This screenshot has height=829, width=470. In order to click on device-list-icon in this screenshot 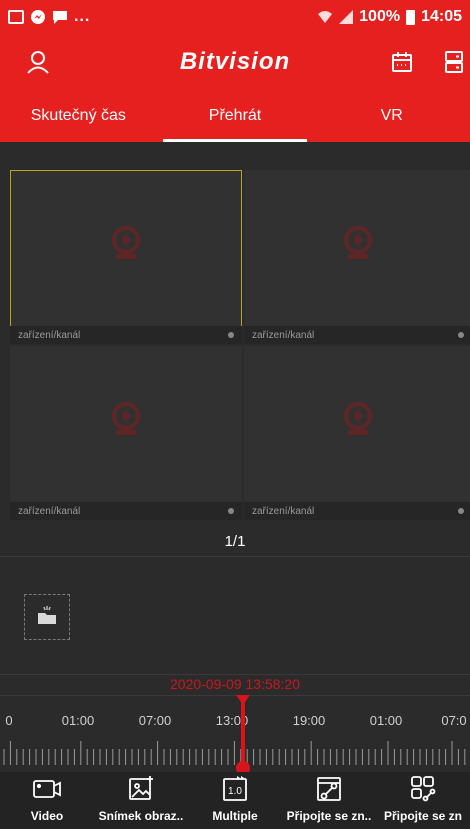, I will do `click(454, 62)`.